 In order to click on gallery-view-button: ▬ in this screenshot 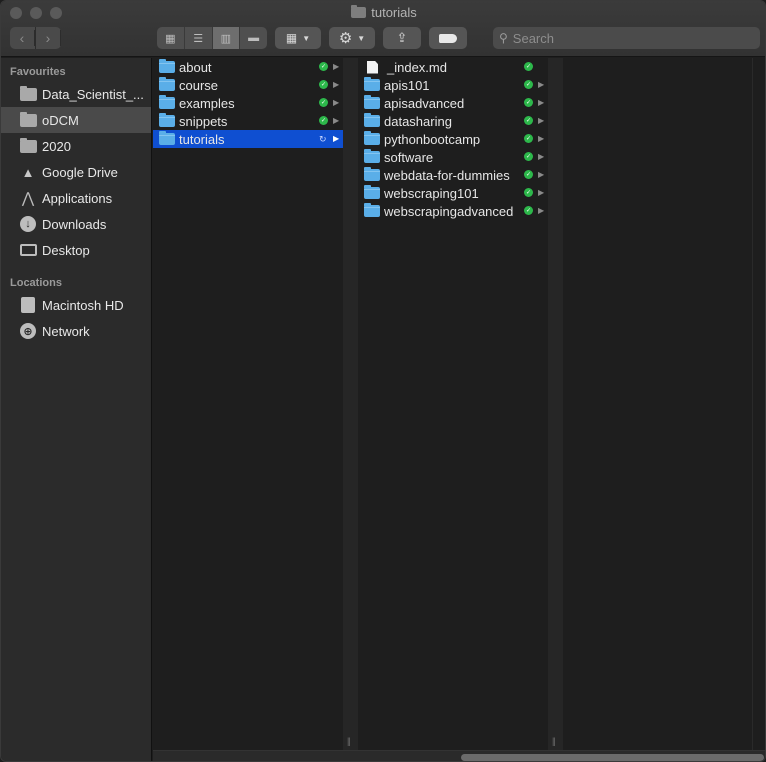, I will do `click(253, 38)`.